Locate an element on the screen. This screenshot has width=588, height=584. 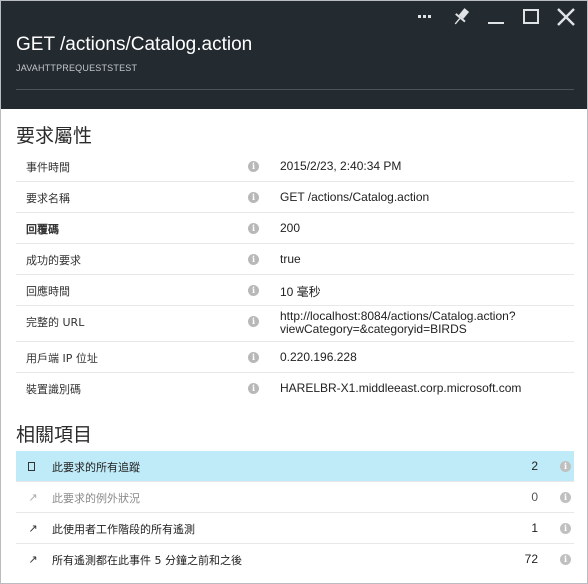
related-item-count: 0 is located at coordinates (534, 497).